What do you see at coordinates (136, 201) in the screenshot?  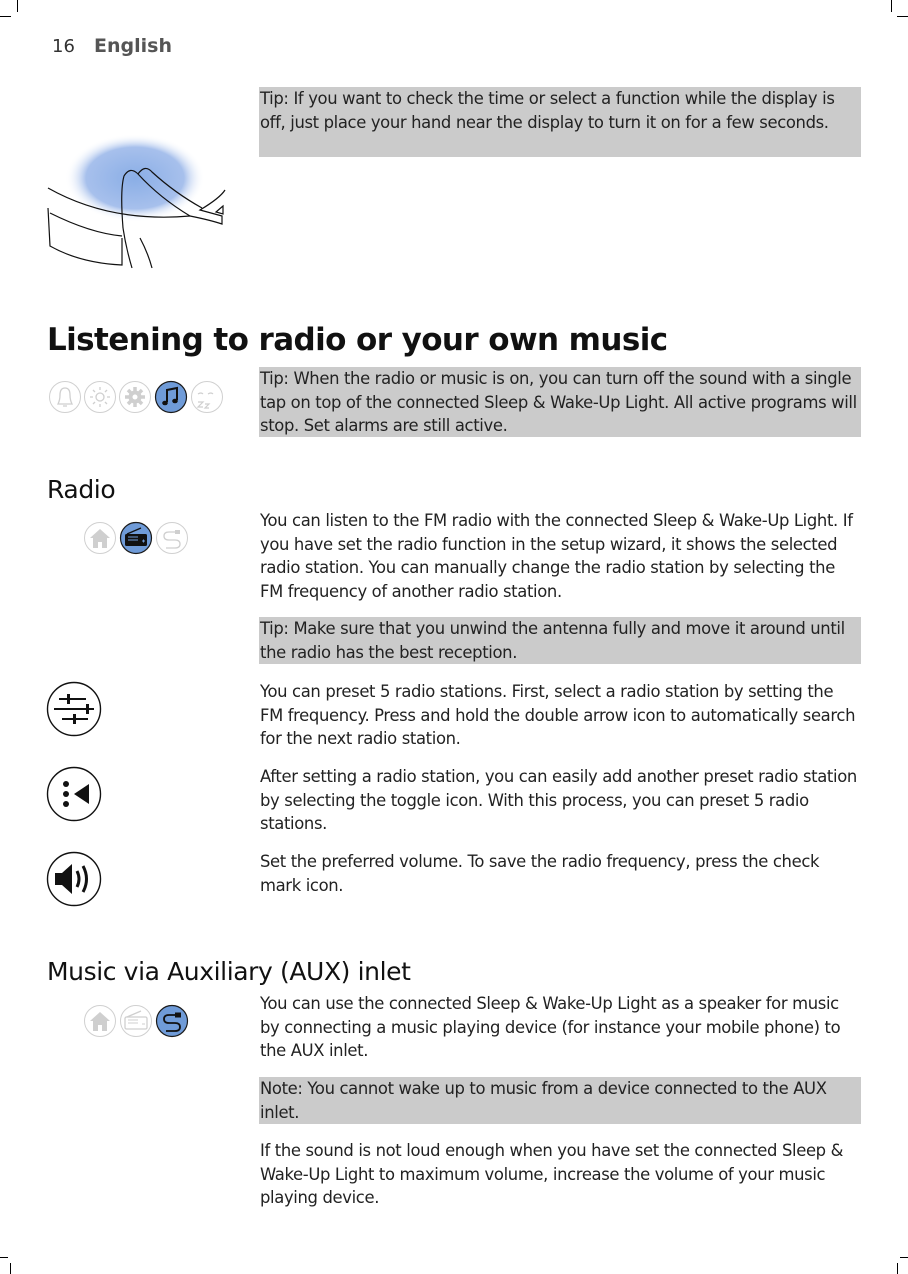 I see `hand-near-display-illustration` at bounding box center [136, 201].